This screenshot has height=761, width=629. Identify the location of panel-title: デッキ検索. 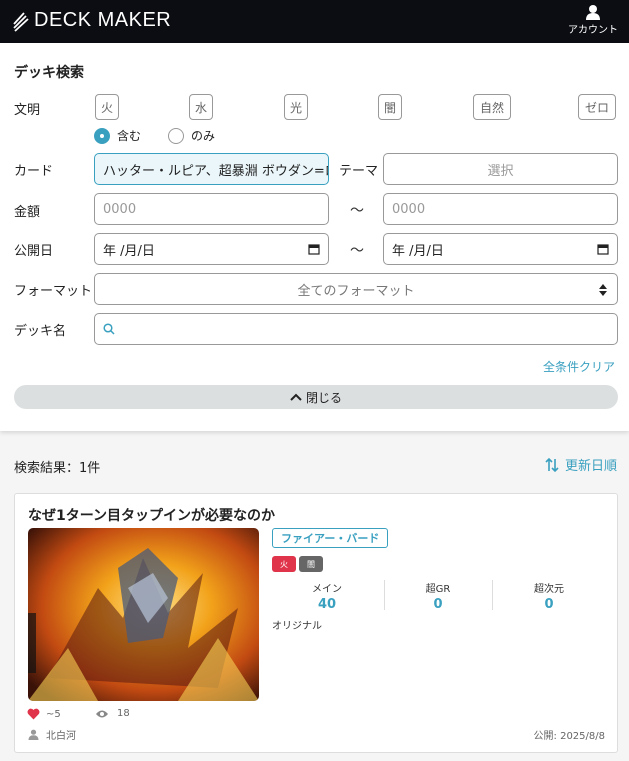
(49, 73).